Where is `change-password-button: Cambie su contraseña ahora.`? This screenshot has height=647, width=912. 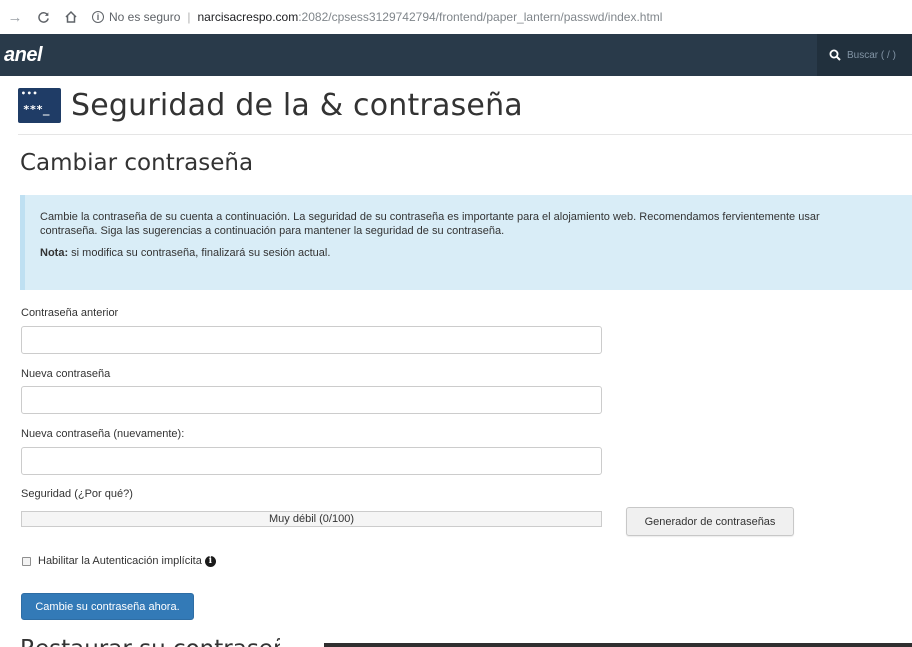 change-password-button: Cambie su contraseña ahora. is located at coordinates (107, 606).